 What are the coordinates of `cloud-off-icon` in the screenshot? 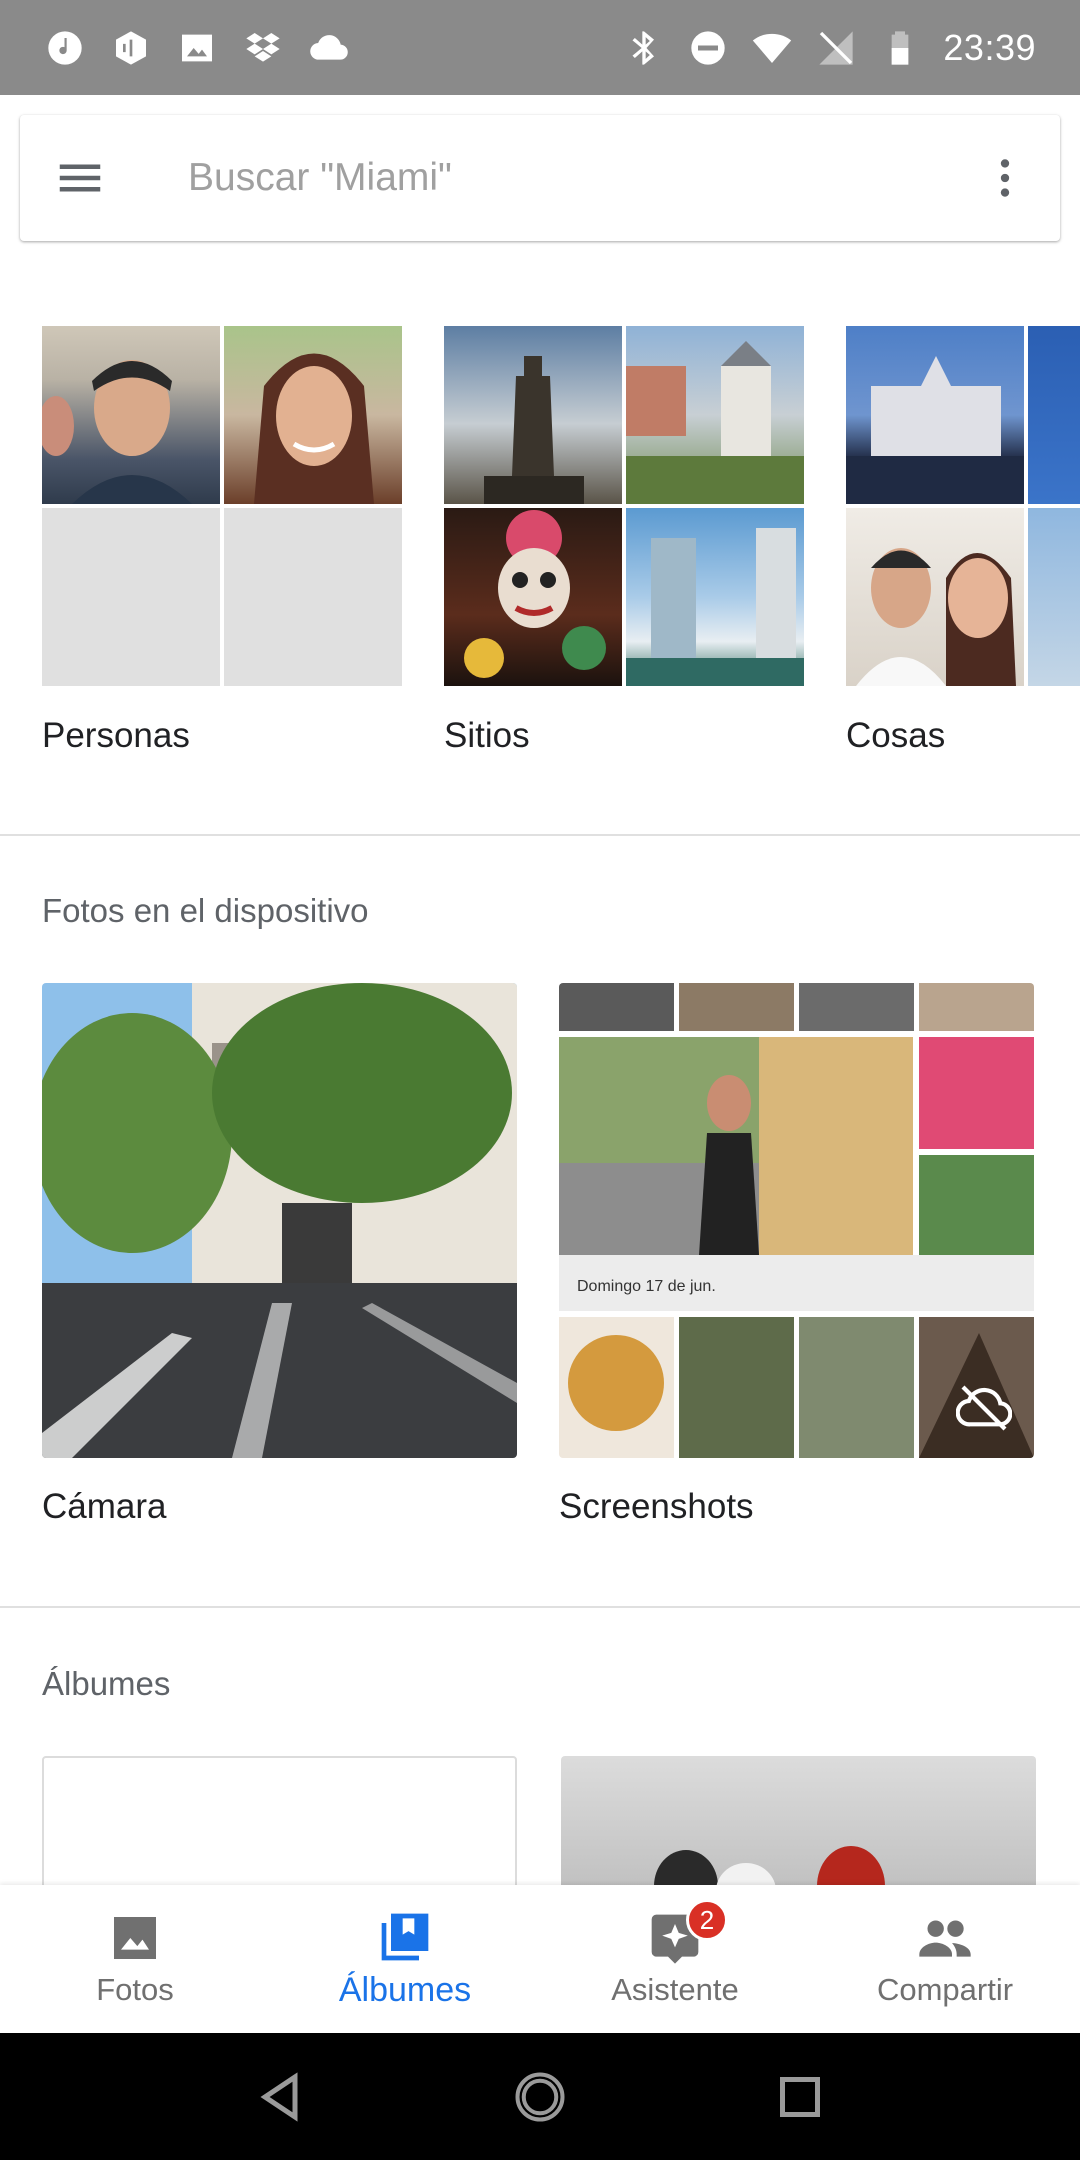 It's located at (984, 1408).